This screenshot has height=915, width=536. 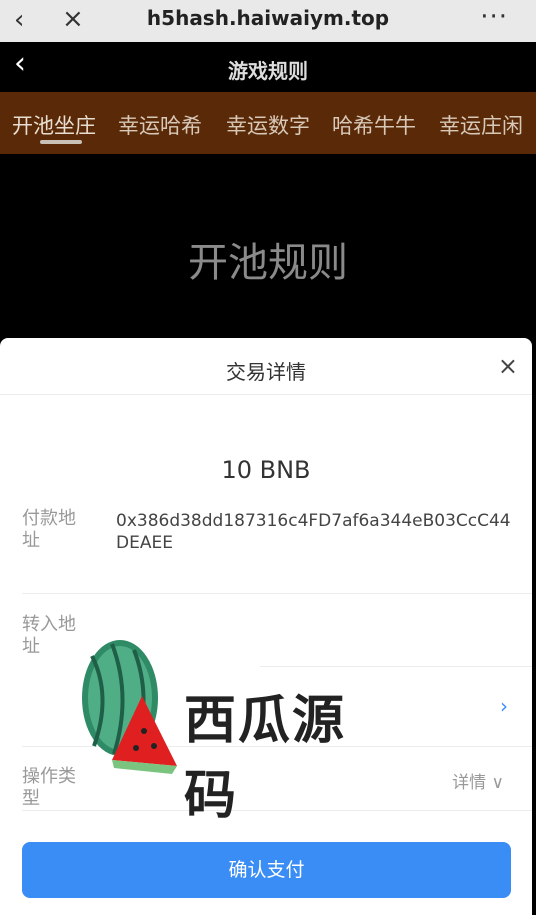 I want to click on more-options-icon: ···, so click(x=494, y=17).